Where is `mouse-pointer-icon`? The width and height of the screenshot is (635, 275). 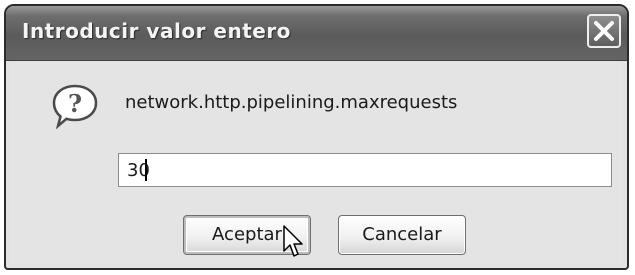 mouse-pointer-icon is located at coordinates (293, 241).